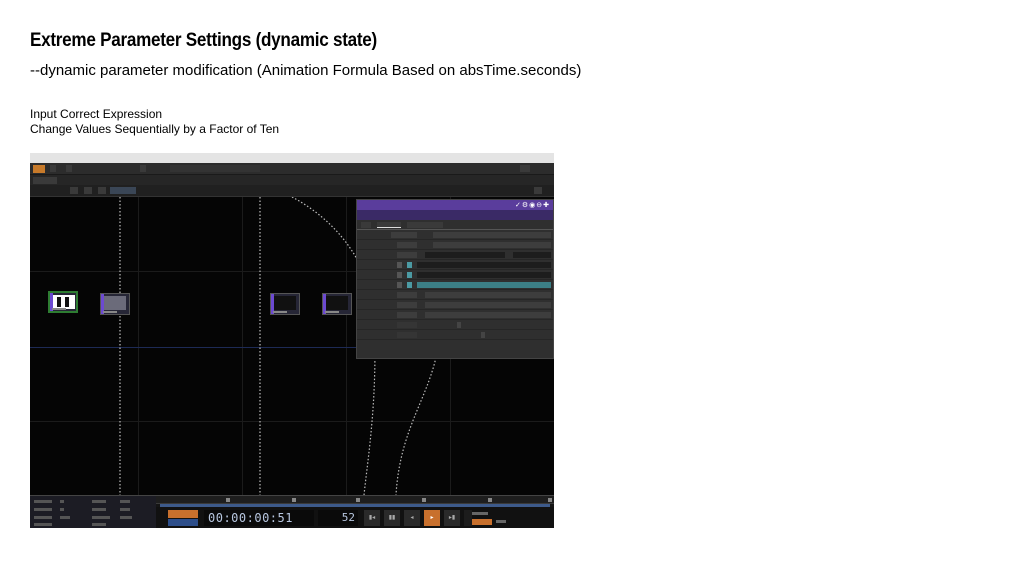  What do you see at coordinates (292, 169) in the screenshot?
I see `menu-bar` at bounding box center [292, 169].